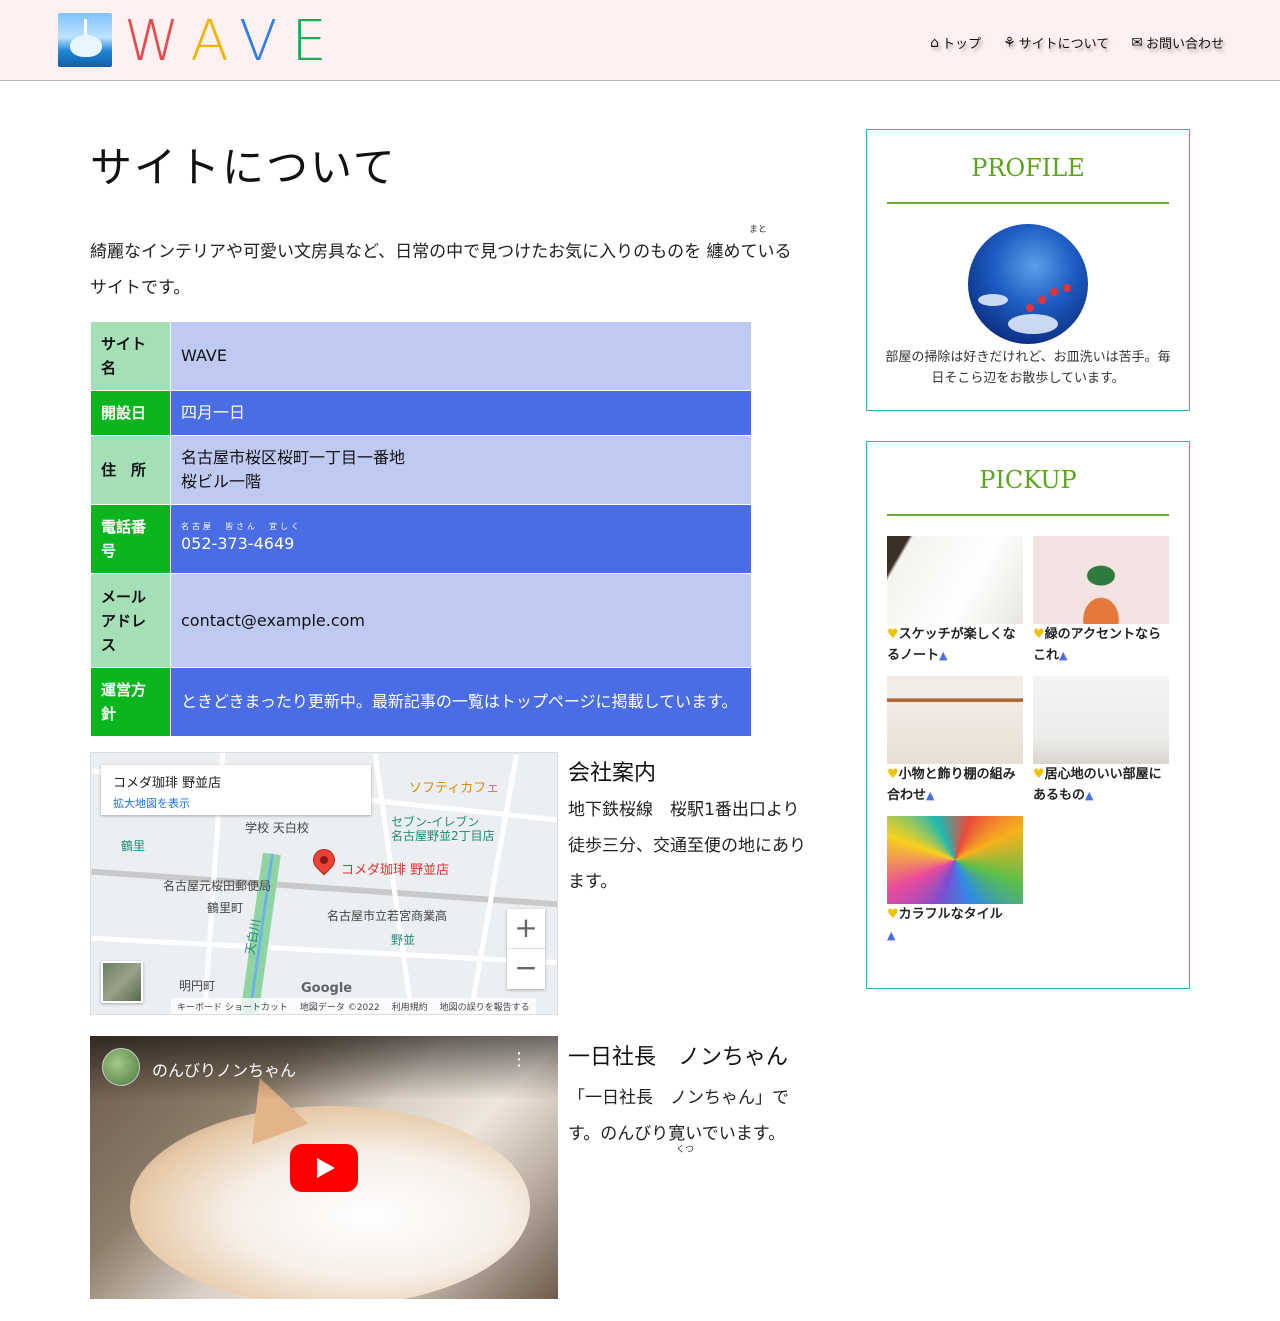 This screenshot has height=1321, width=1280. Describe the element at coordinates (461, 470) in the screenshot. I see `table-value: 名古屋市桜区桜町一丁目一番地 桜ビル一階` at that location.